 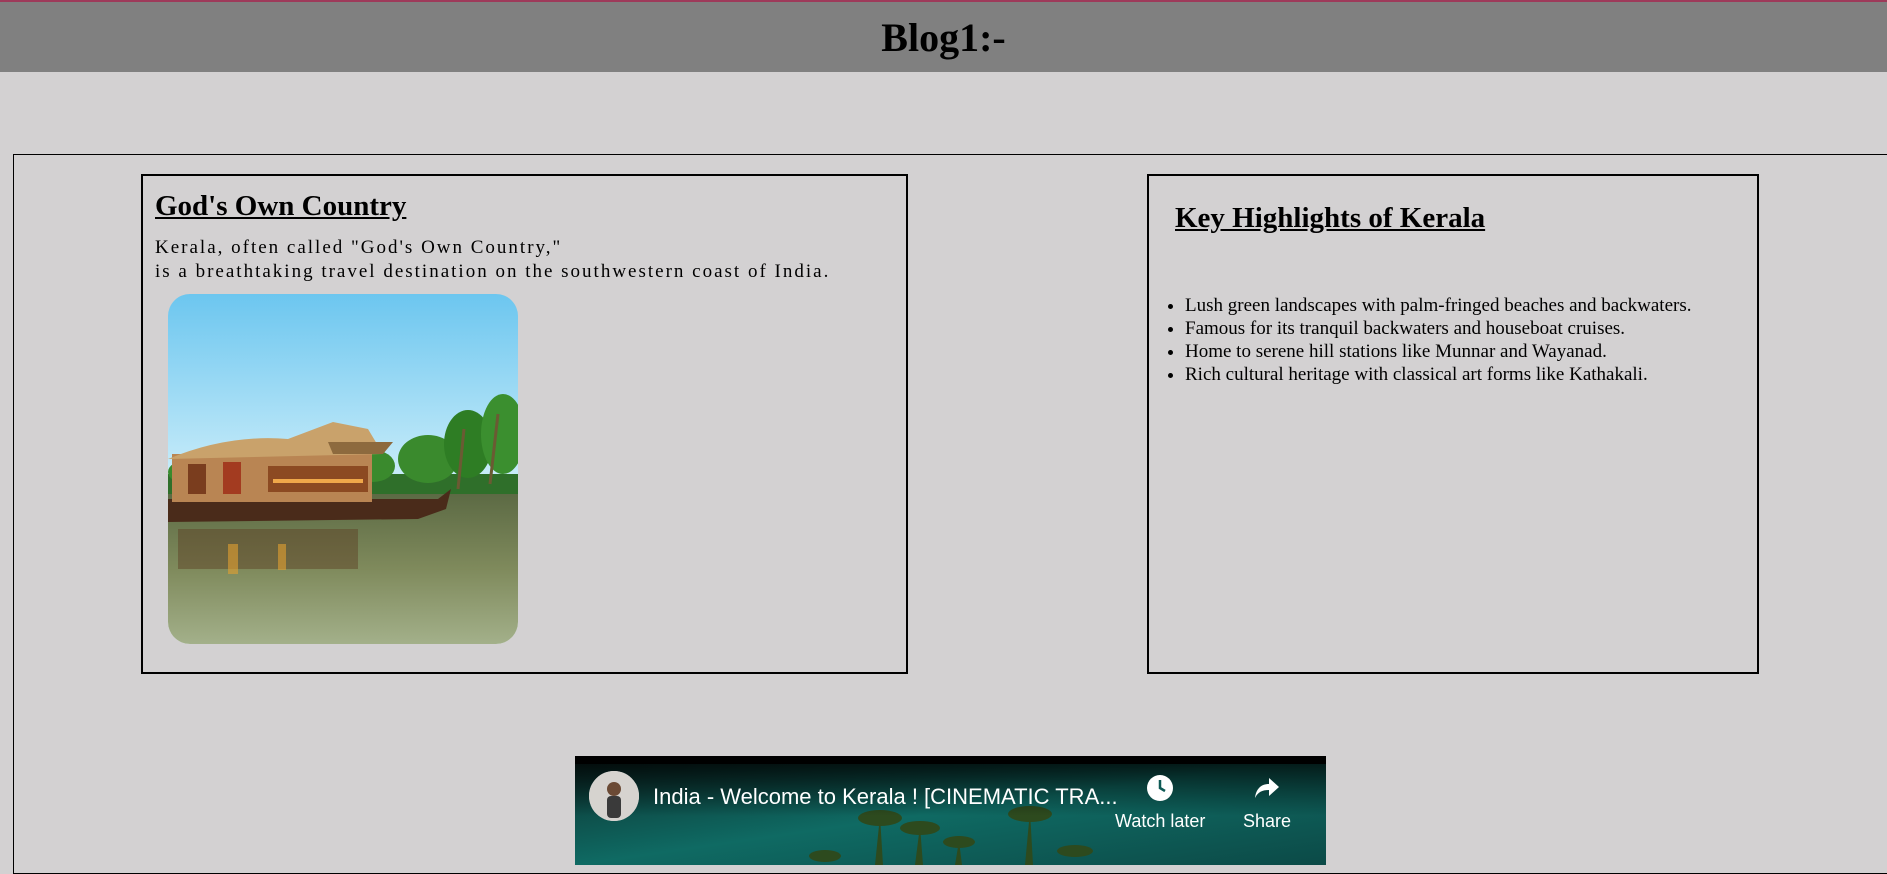 What do you see at coordinates (281, 206) in the screenshot?
I see `intro-heading: God's Own Country` at bounding box center [281, 206].